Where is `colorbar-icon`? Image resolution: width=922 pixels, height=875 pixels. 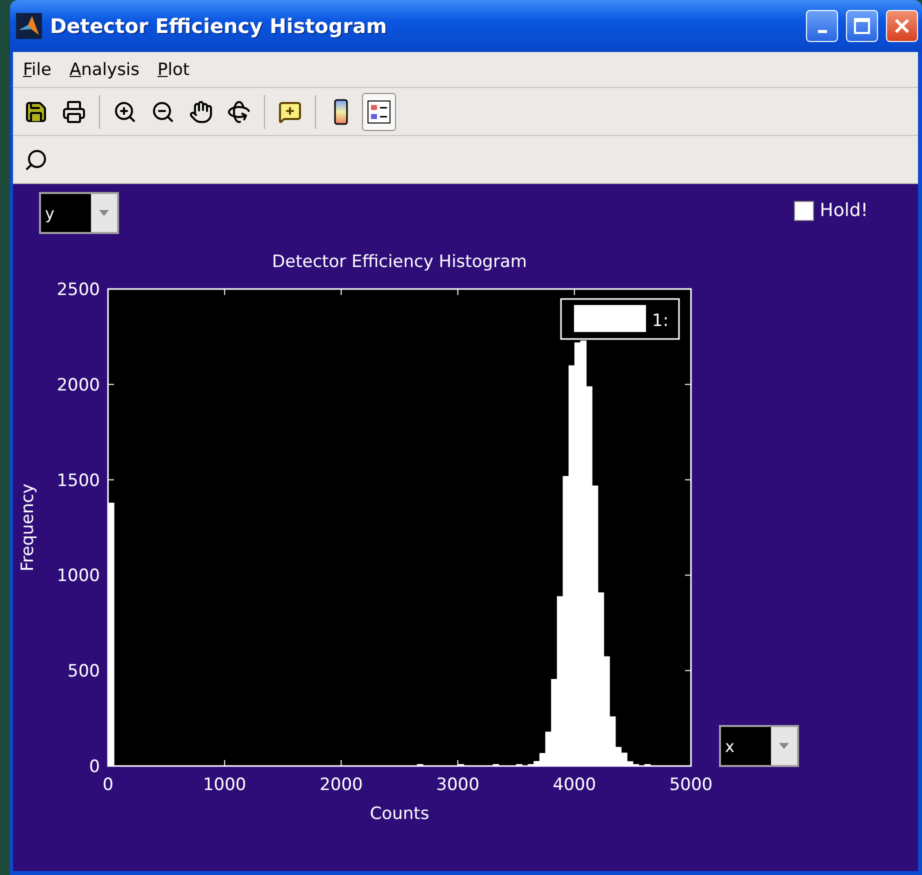
colorbar-icon is located at coordinates (341, 111).